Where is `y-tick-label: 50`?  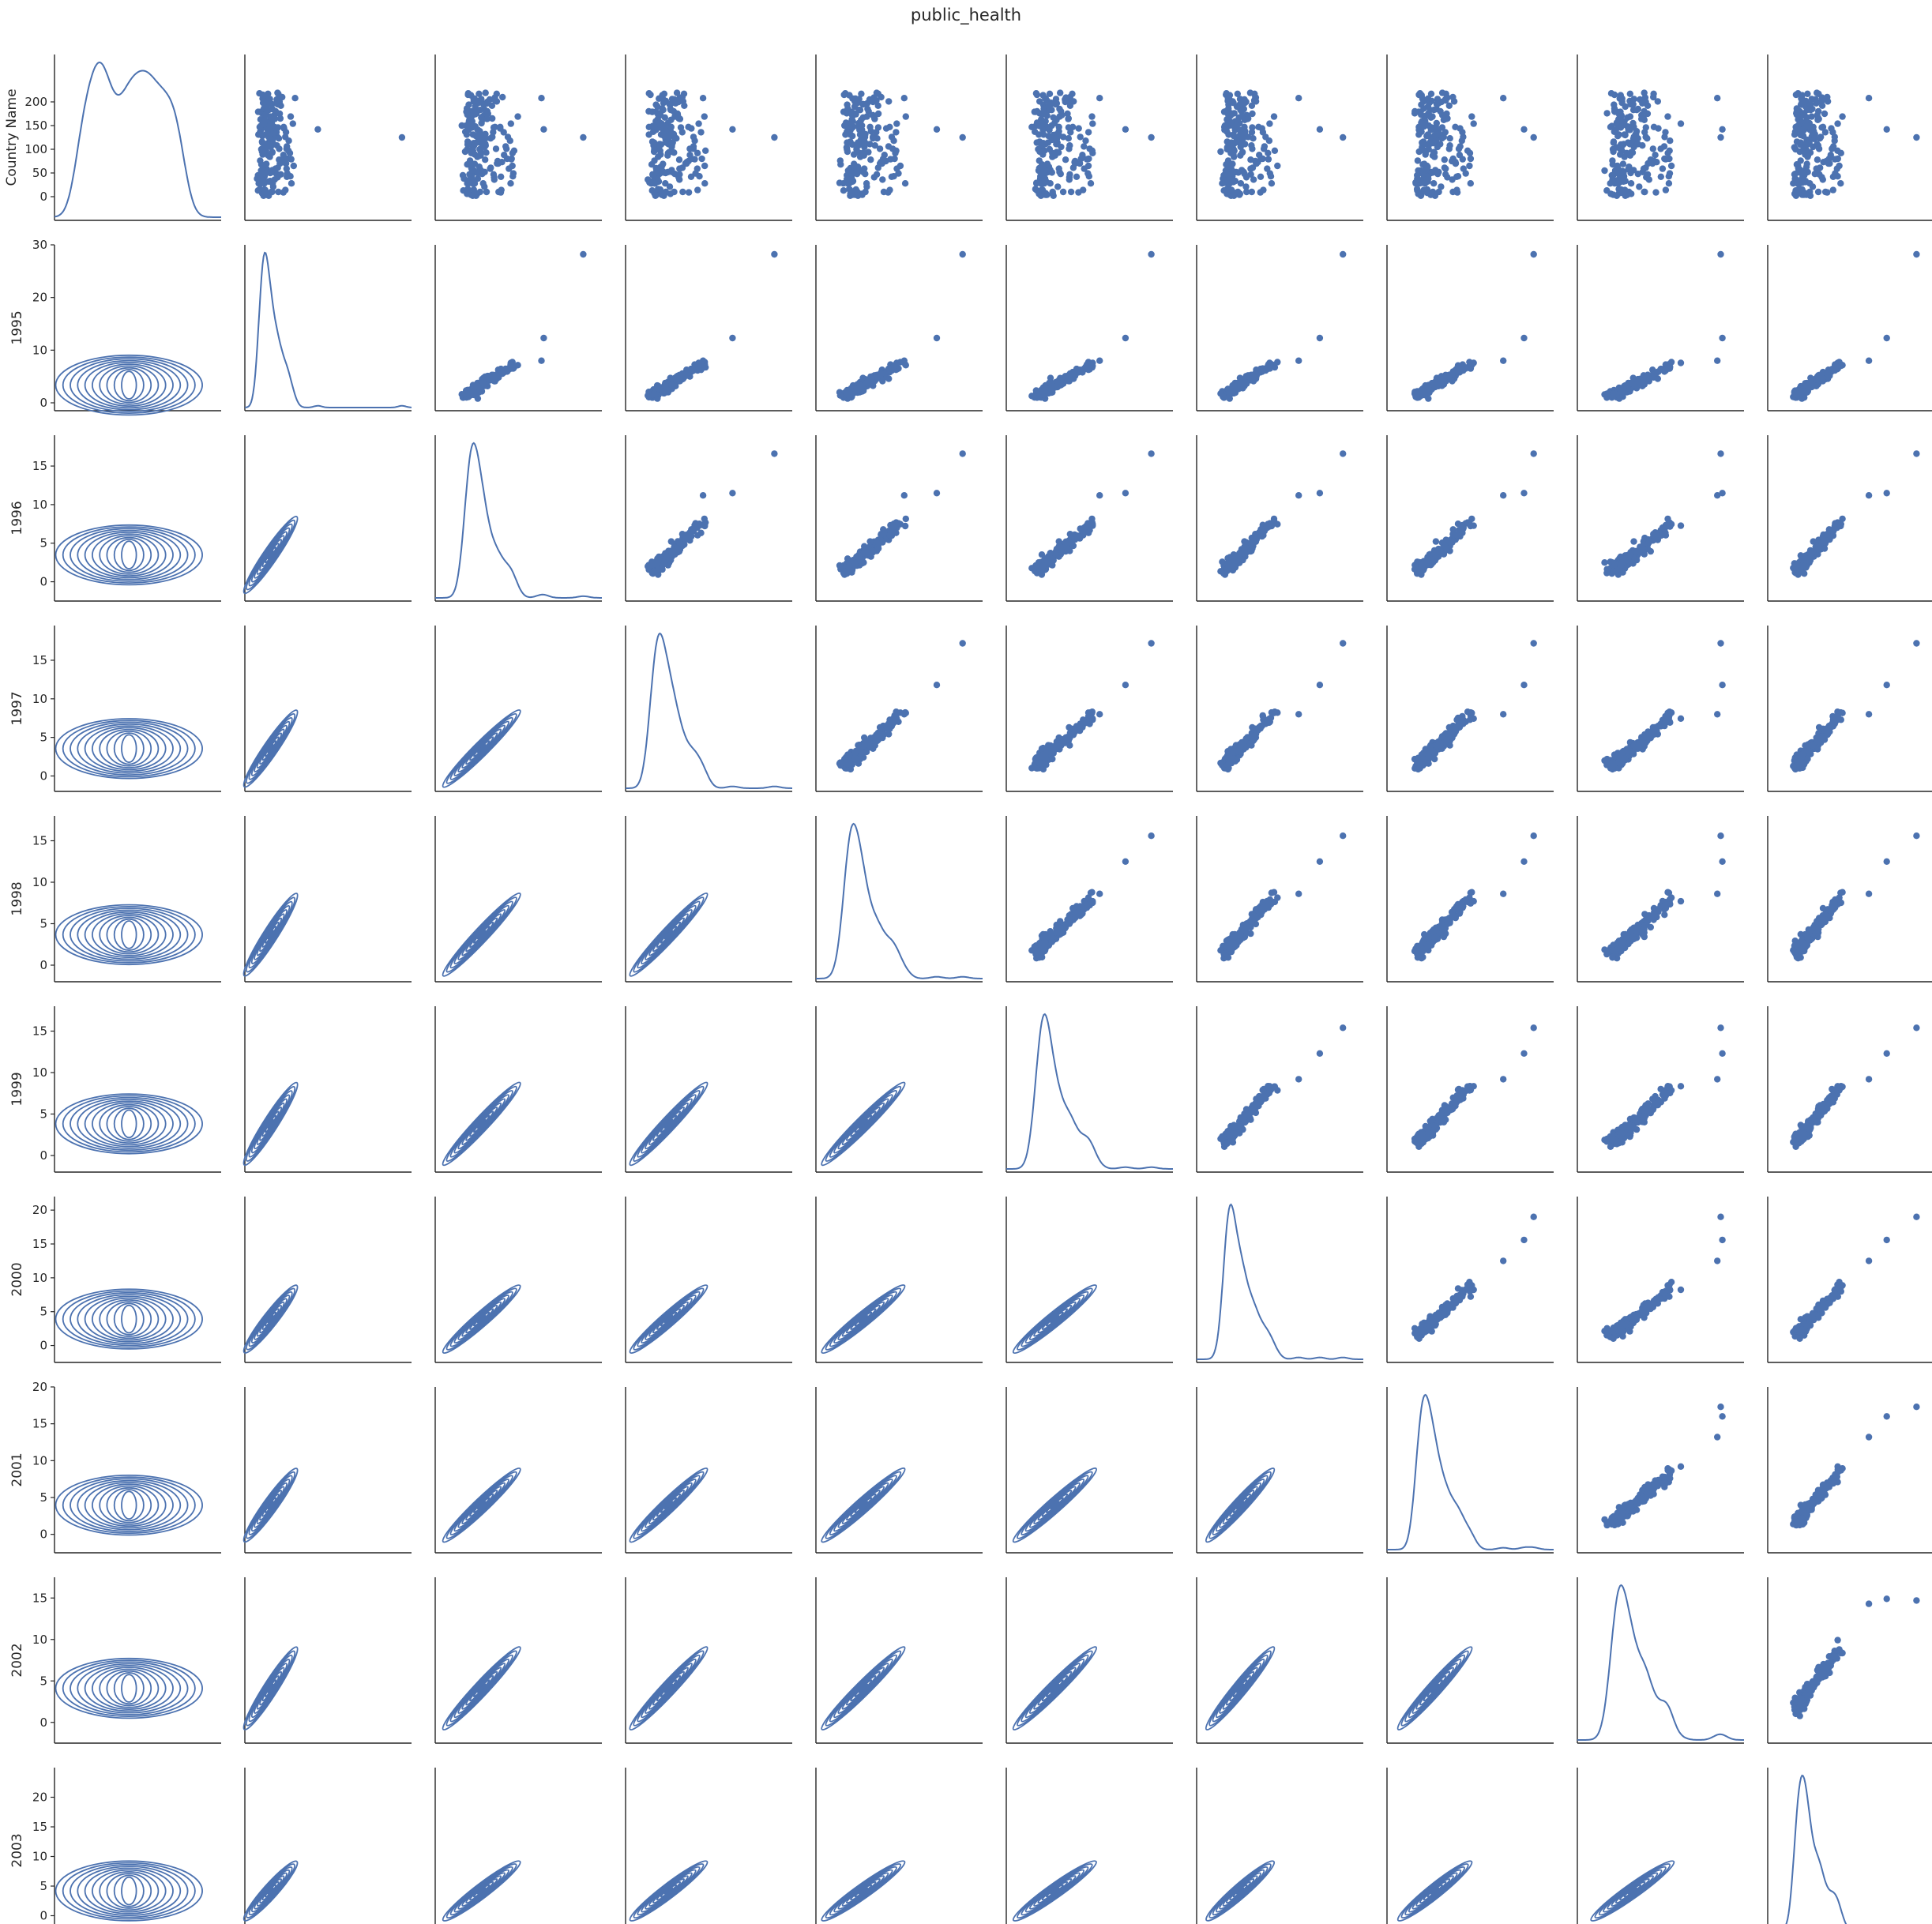 y-tick-label: 50 is located at coordinates (40, 173).